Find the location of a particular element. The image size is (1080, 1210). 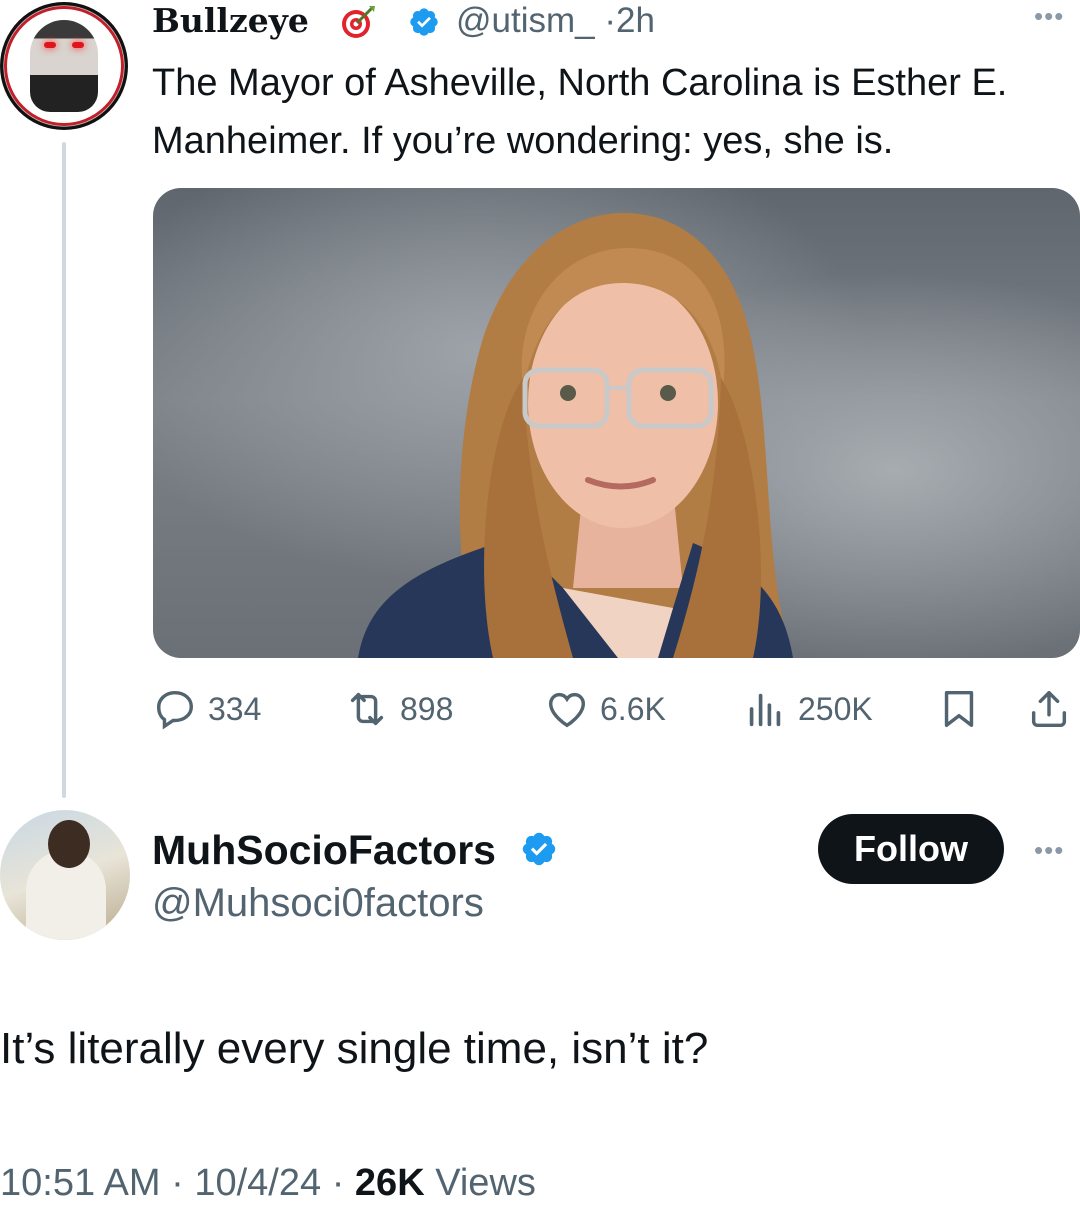

target-icon is located at coordinates (358, 22).